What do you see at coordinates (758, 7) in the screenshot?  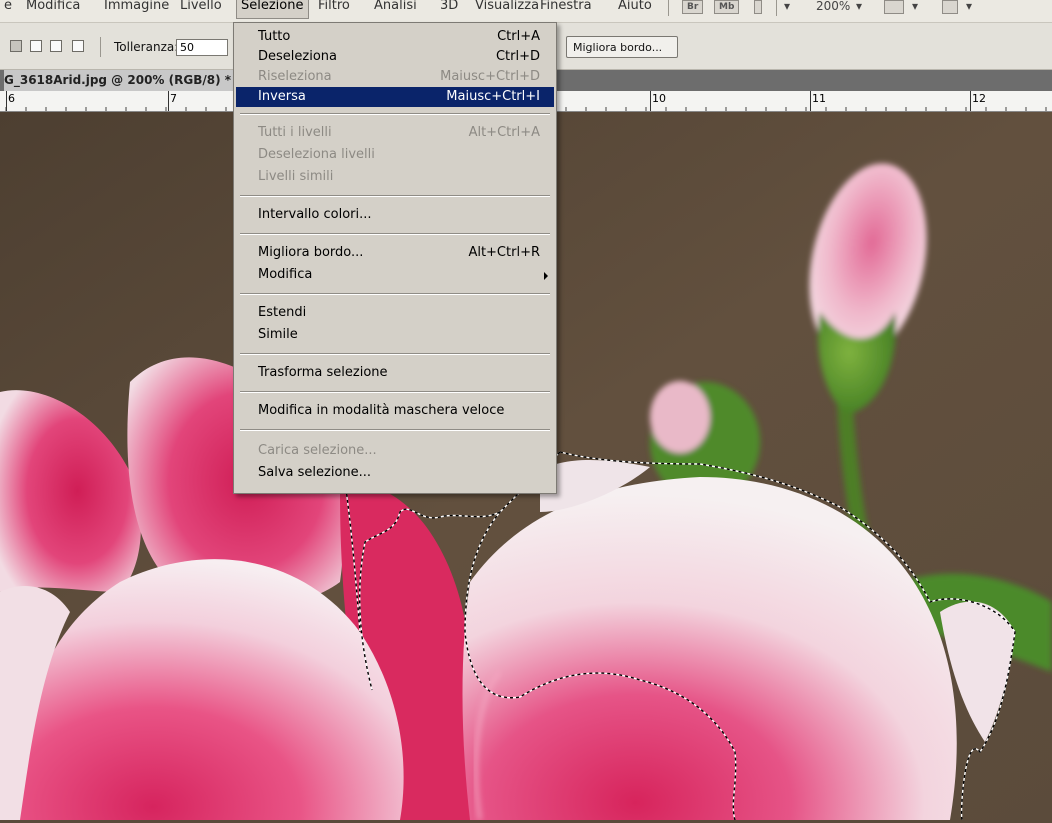 I see `guides-icon` at bounding box center [758, 7].